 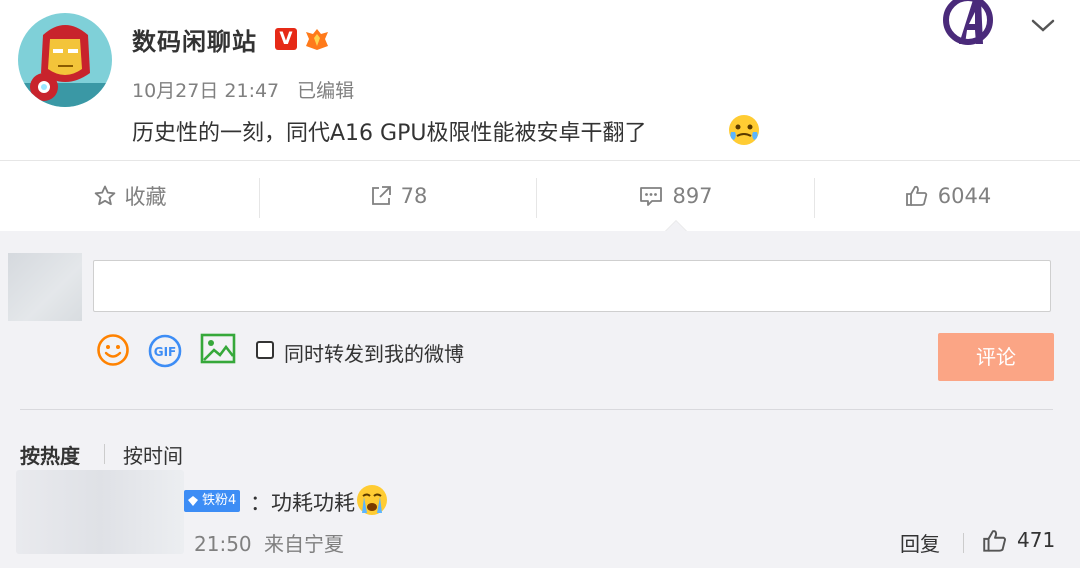 I want to click on commenter-blurred-area, so click(x=100, y=512).